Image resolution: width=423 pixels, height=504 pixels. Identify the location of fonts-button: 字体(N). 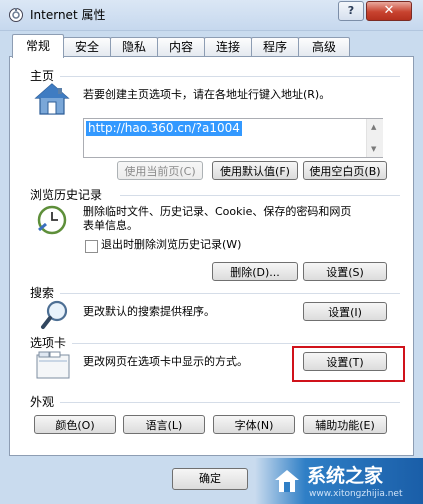
(254, 424).